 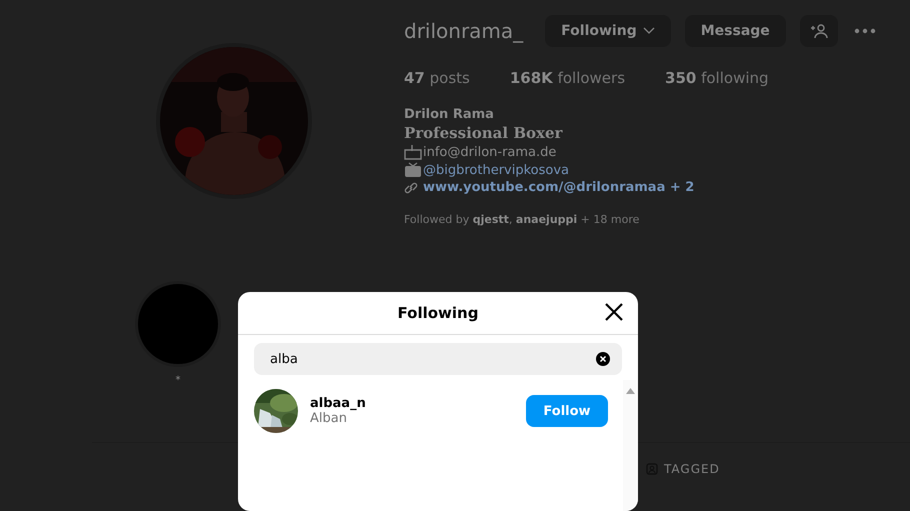 I want to click on message-button: Message, so click(x=735, y=31).